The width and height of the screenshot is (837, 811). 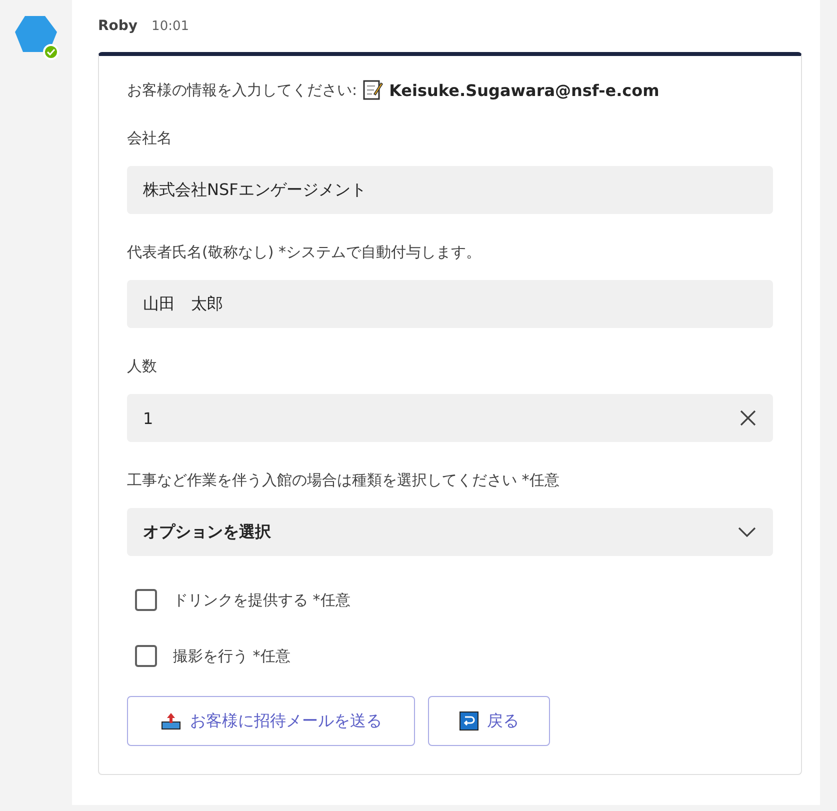 I want to click on clear-icon, so click(x=748, y=418).